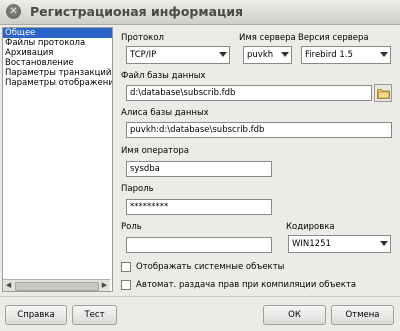  Describe the element at coordinates (126, 285) in the screenshot. I see `auto-grant-checkbox` at that location.